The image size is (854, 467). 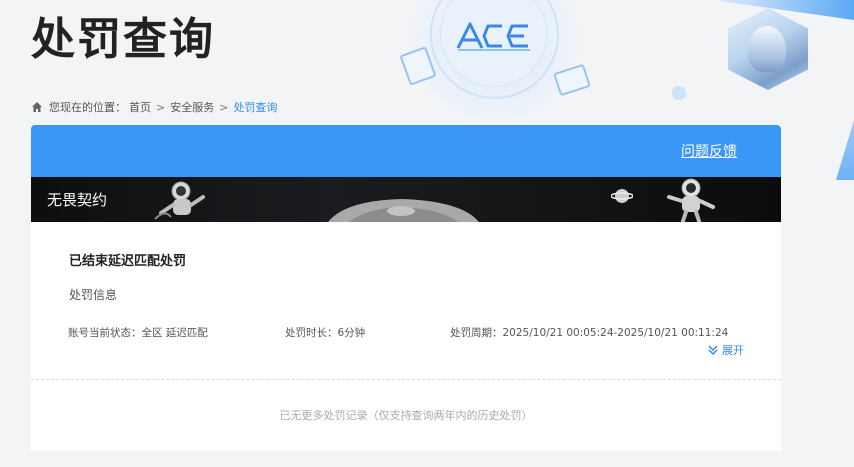 I want to click on planet-illustration, so click(x=622, y=196).